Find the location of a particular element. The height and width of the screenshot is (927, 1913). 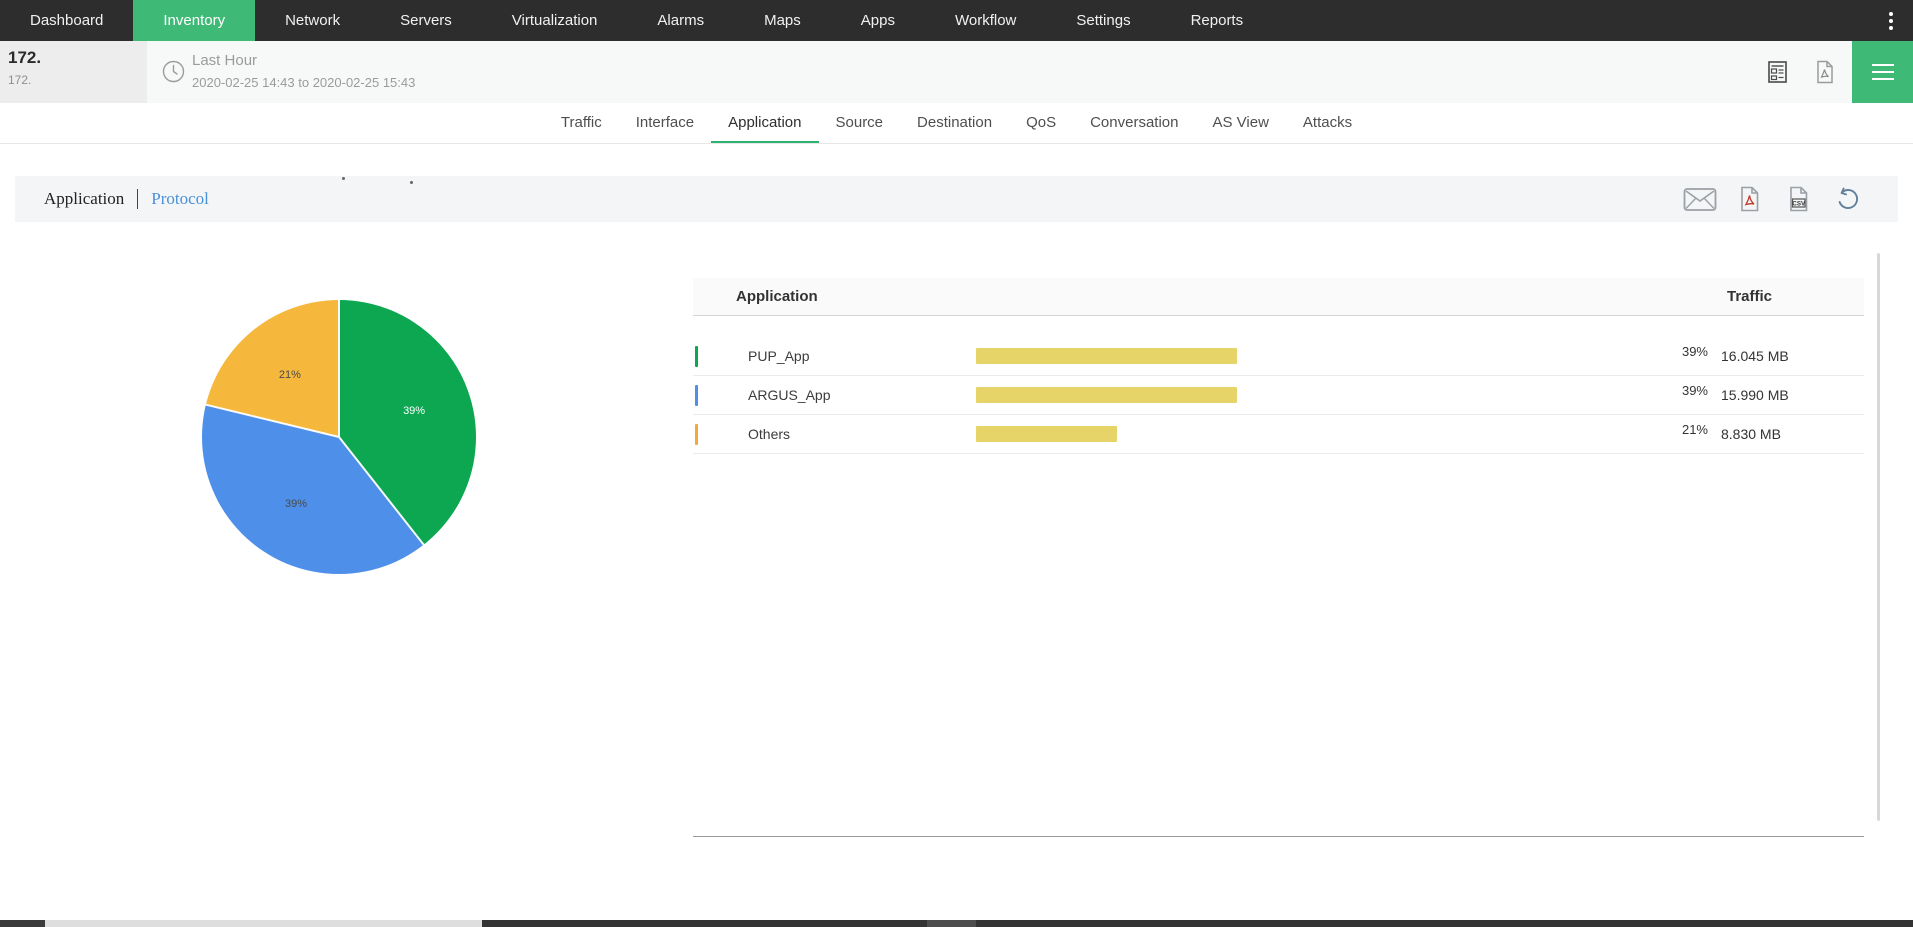

application-name: ARGUS_App is located at coordinates (789, 395).